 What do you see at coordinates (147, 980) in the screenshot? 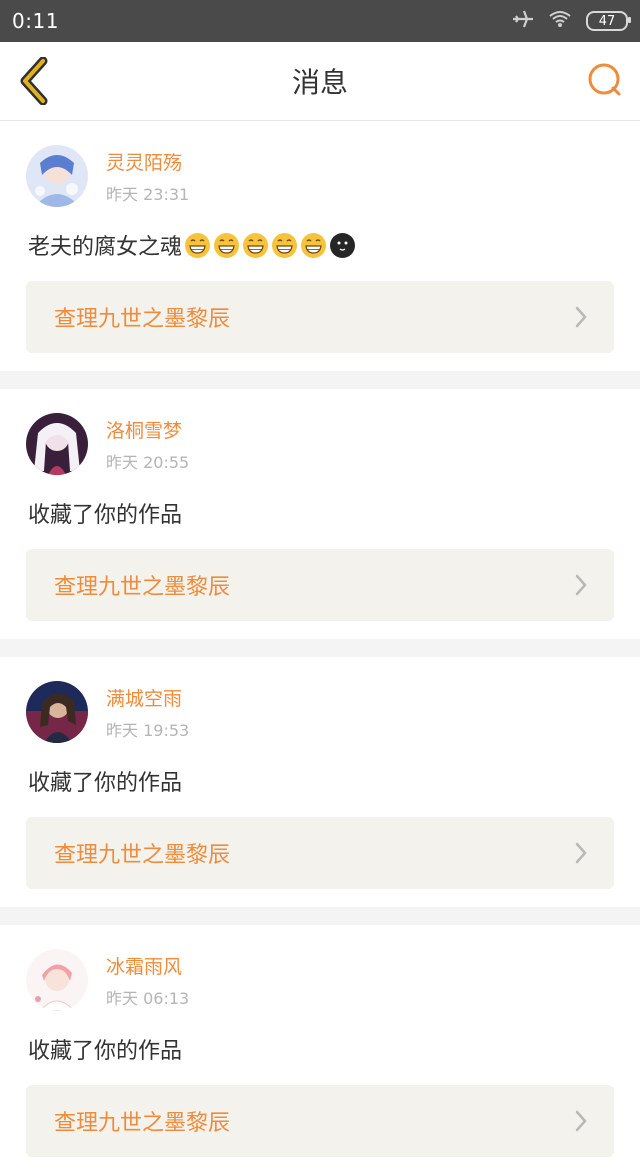
I see `user-info: 冰霜雨风 昨天 06:13` at bounding box center [147, 980].